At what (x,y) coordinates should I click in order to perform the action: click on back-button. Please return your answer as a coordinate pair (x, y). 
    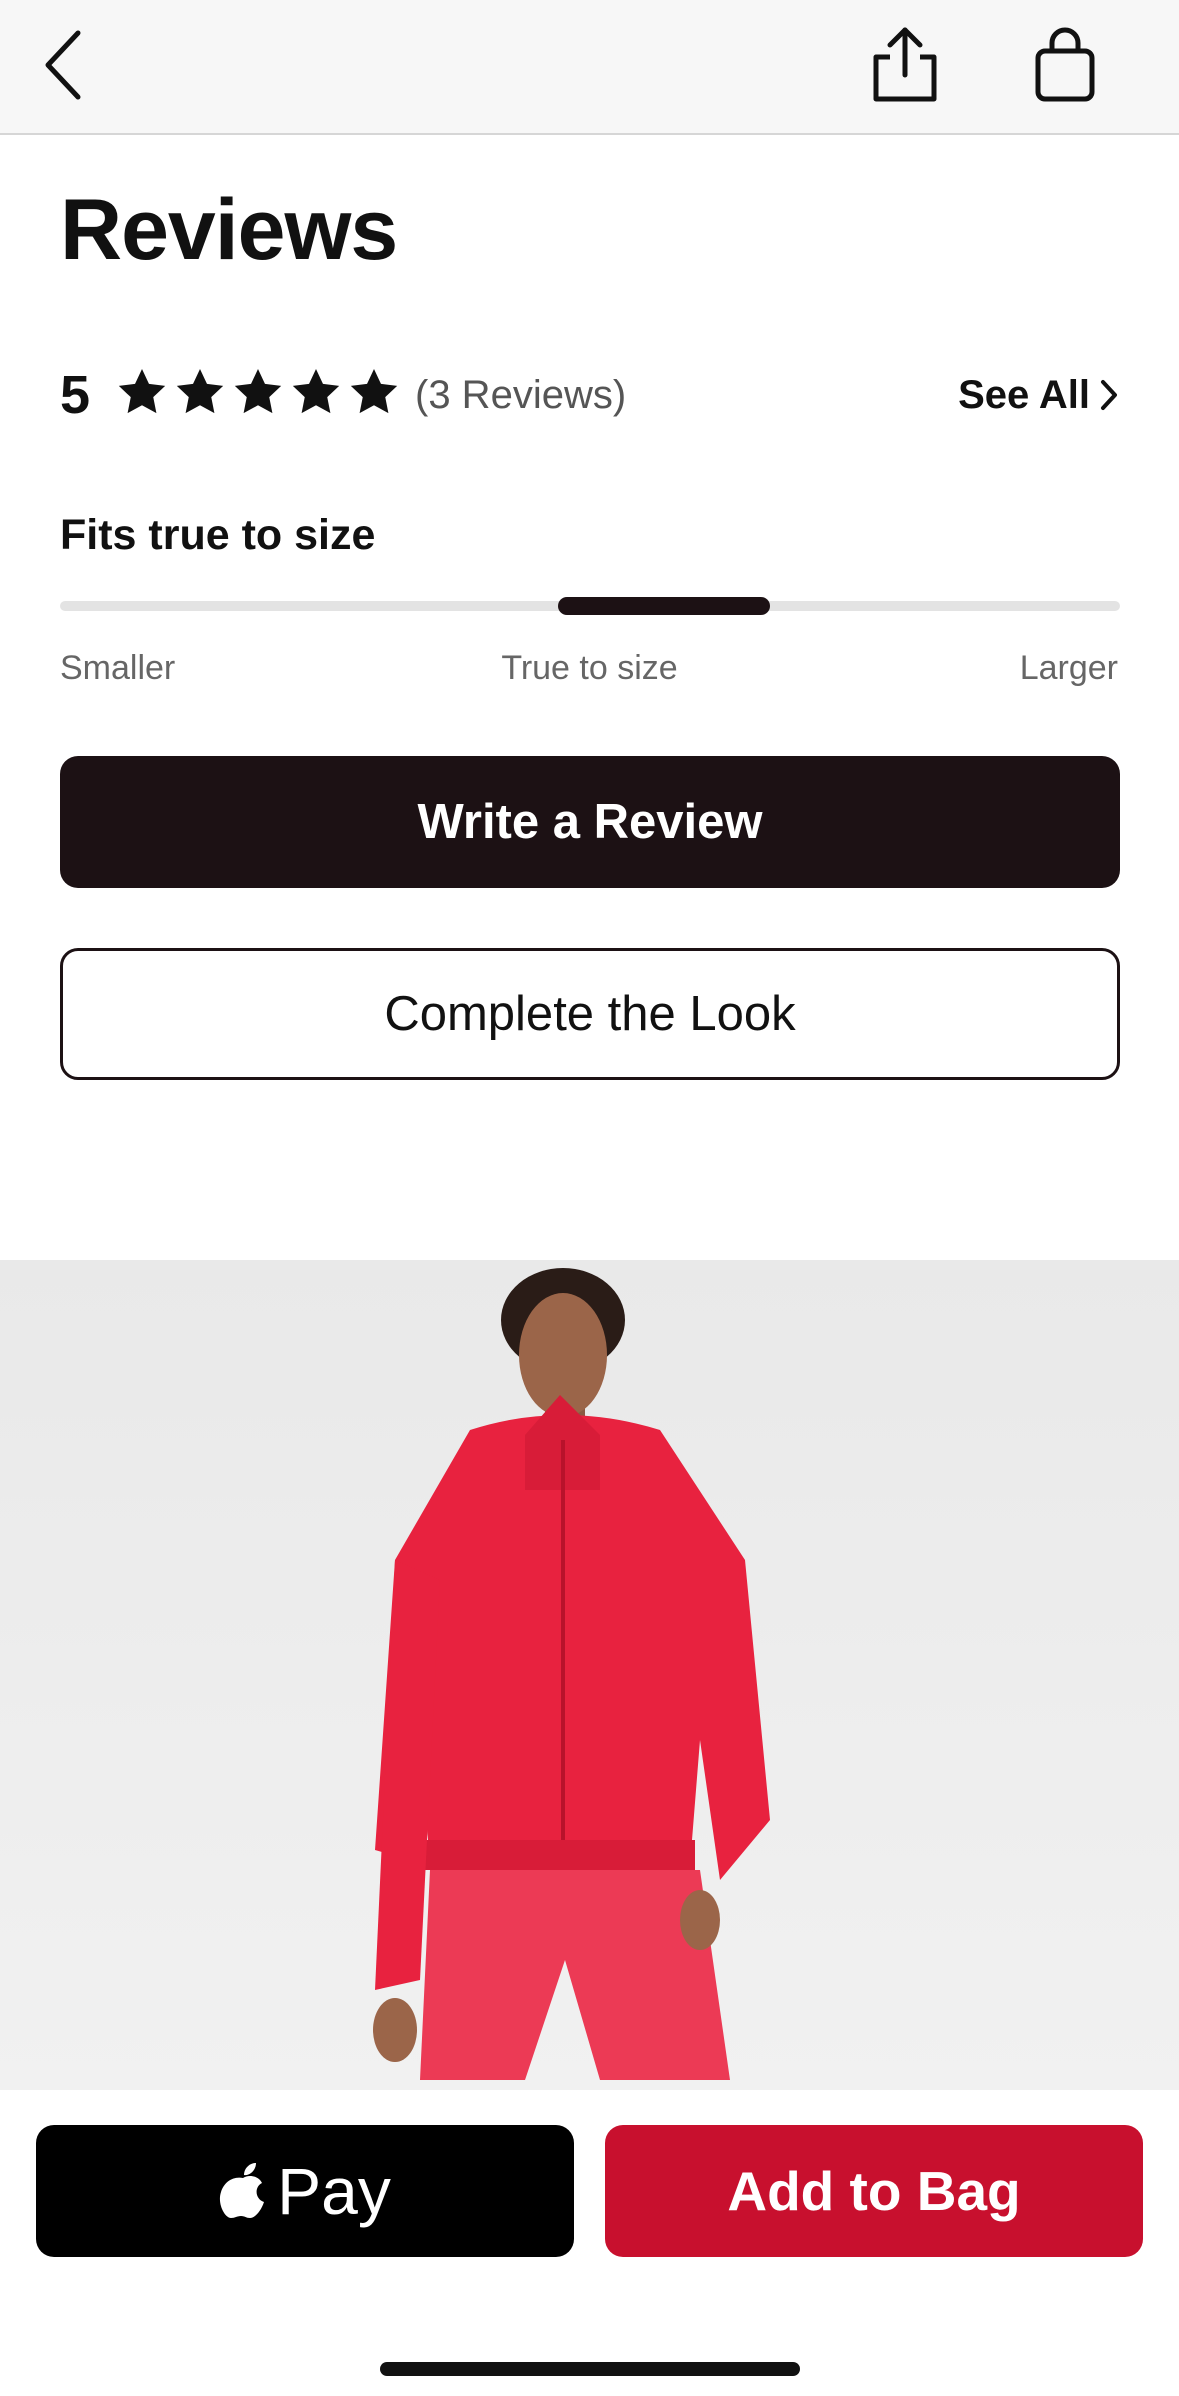
    Looking at the image, I should click on (65, 65).